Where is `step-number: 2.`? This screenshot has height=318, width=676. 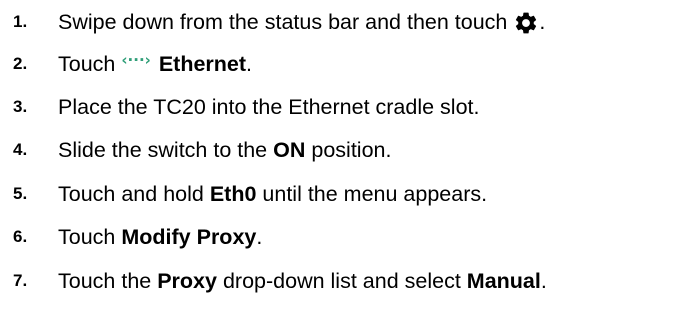
step-number: 2. is located at coordinates (20, 63).